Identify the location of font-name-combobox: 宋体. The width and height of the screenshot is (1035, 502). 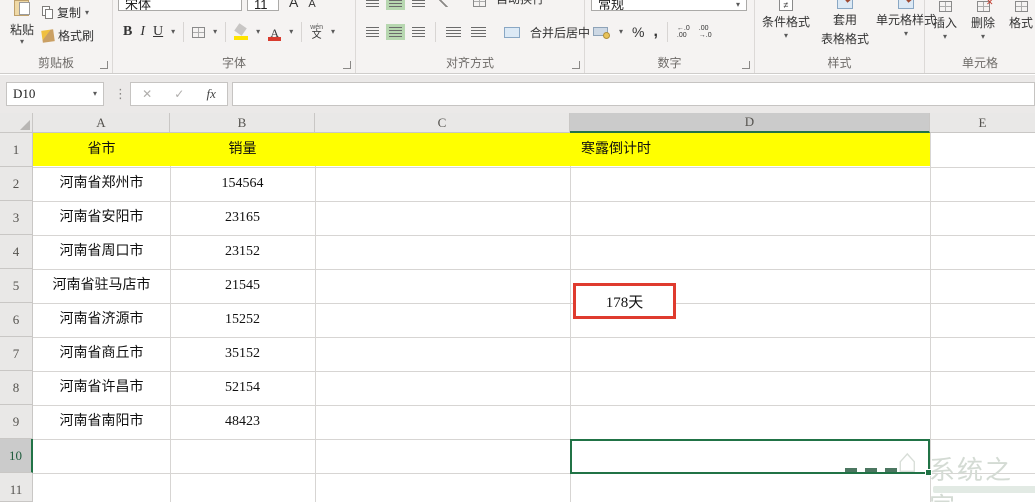
(180, 5).